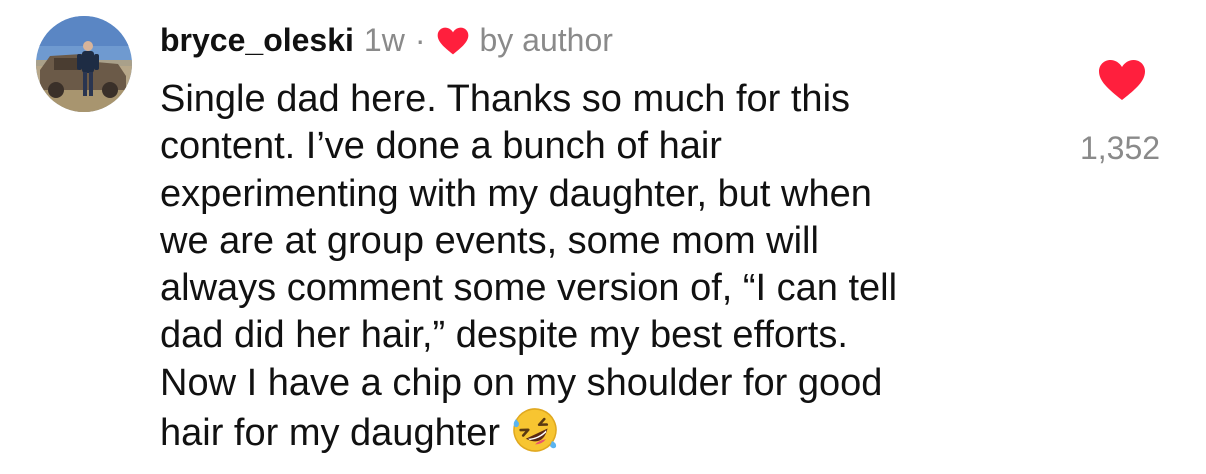  I want to click on author-badge: by author, so click(546, 39).